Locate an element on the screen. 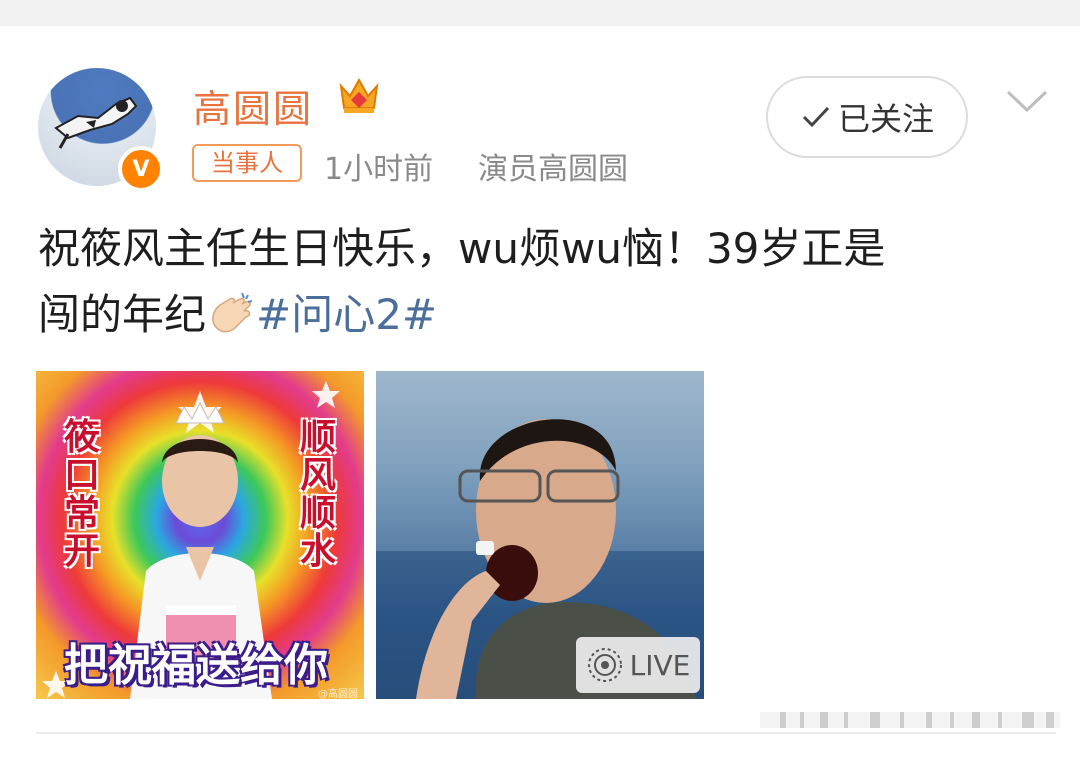 Image resolution: width=1080 pixels, height=758 pixels. live-badge: LIVE is located at coordinates (638, 665).